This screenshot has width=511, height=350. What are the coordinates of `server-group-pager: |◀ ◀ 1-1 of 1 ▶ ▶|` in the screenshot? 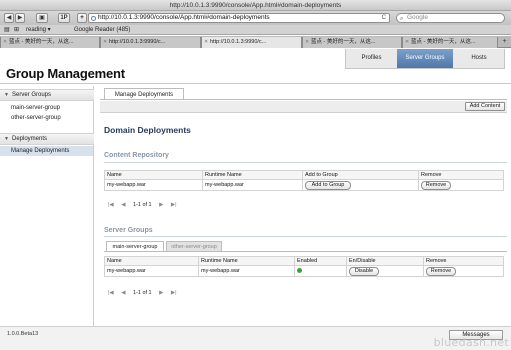 It's located at (145, 293).